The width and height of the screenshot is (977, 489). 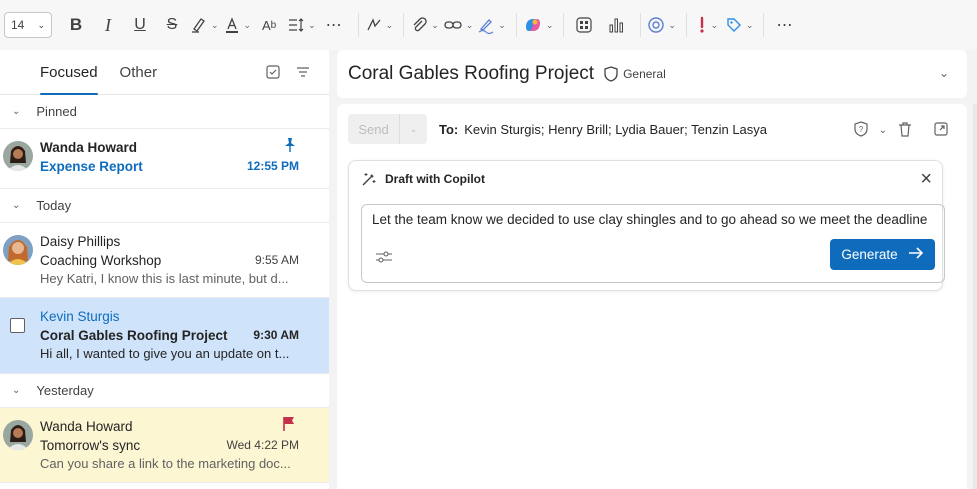 I want to click on select-mode-icon, so click(x=273, y=73).